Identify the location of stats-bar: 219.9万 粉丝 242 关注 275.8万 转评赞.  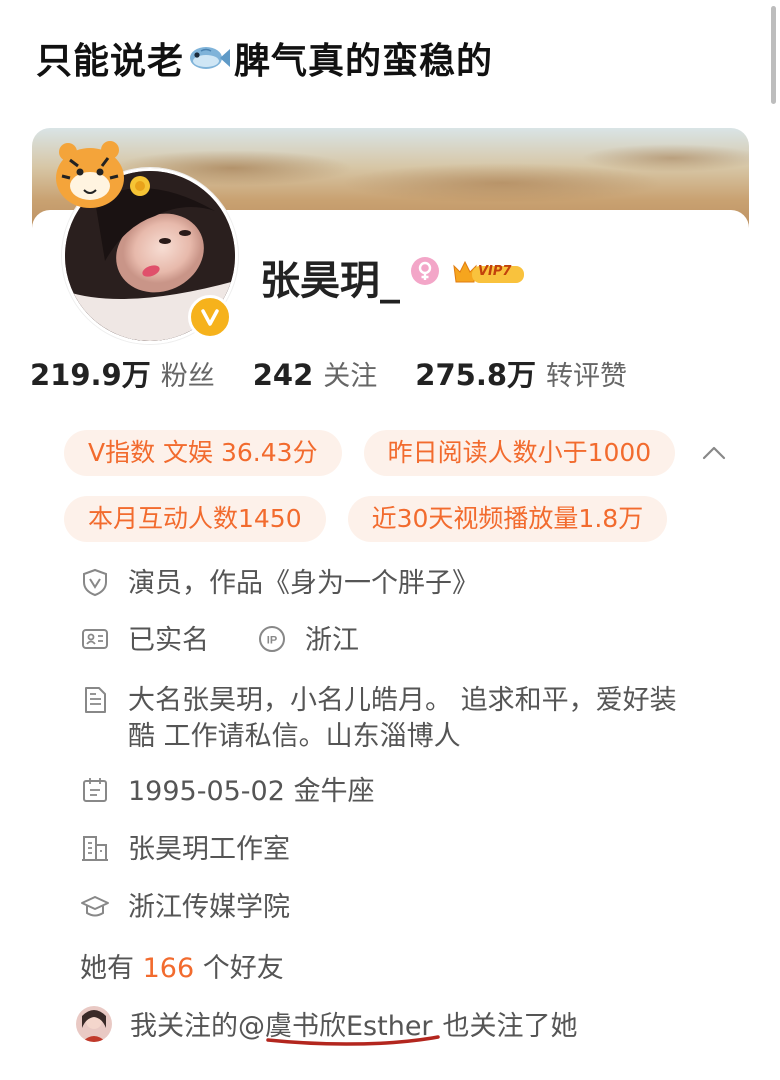
(360, 373).